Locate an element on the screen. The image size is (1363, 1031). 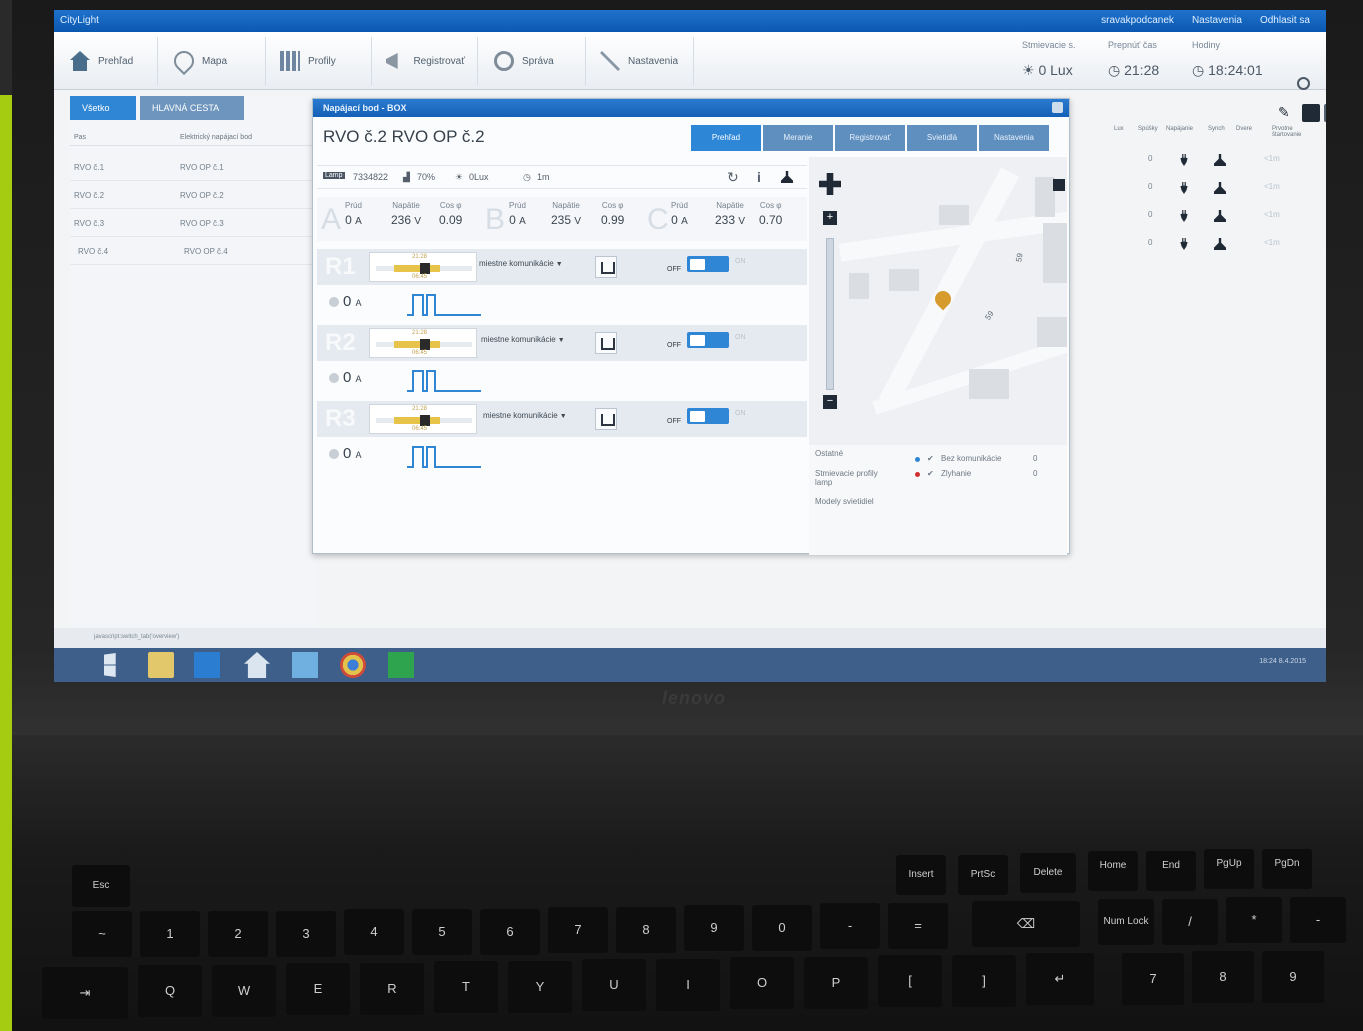
lux-value: 0Lux is located at coordinates (479, 177).